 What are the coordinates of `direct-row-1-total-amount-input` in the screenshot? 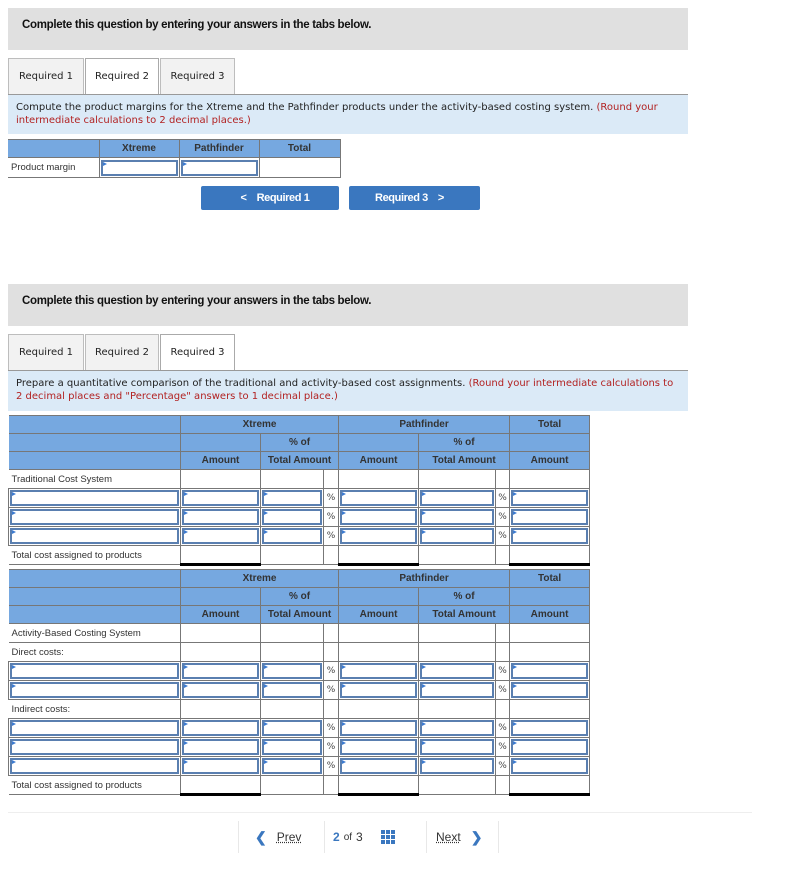 It's located at (550, 671).